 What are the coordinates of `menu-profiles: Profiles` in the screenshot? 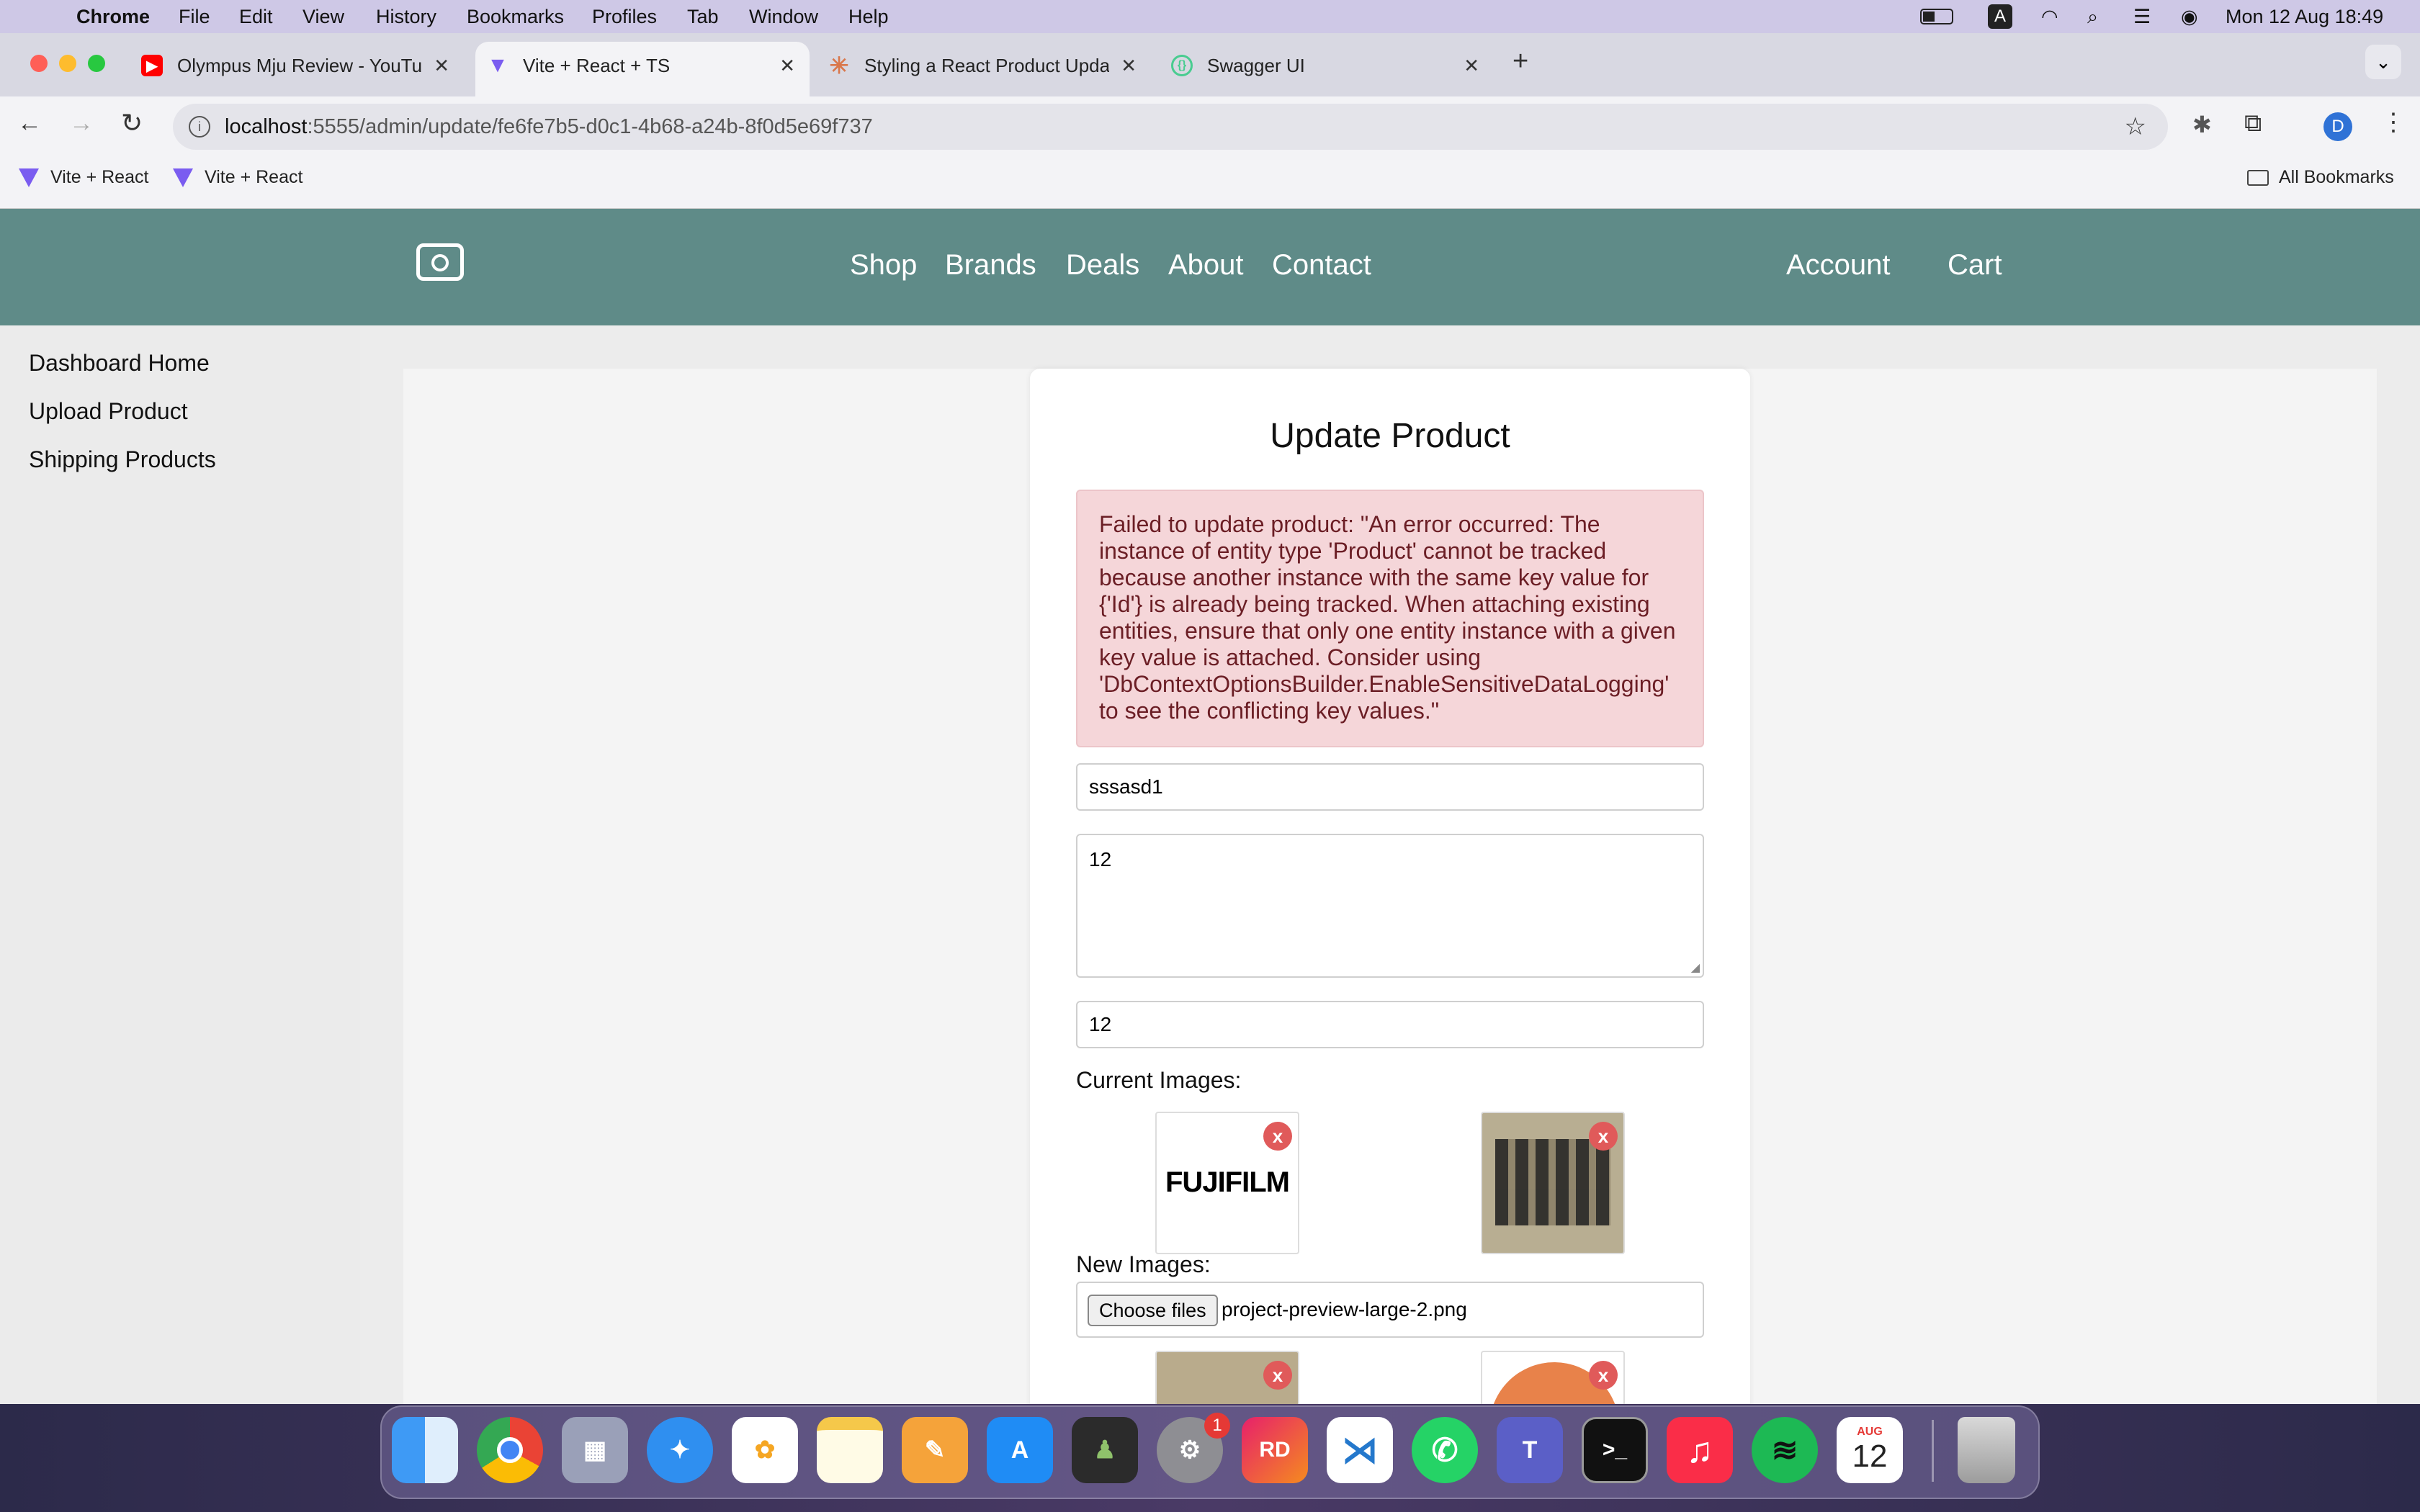 It's located at (624, 17).